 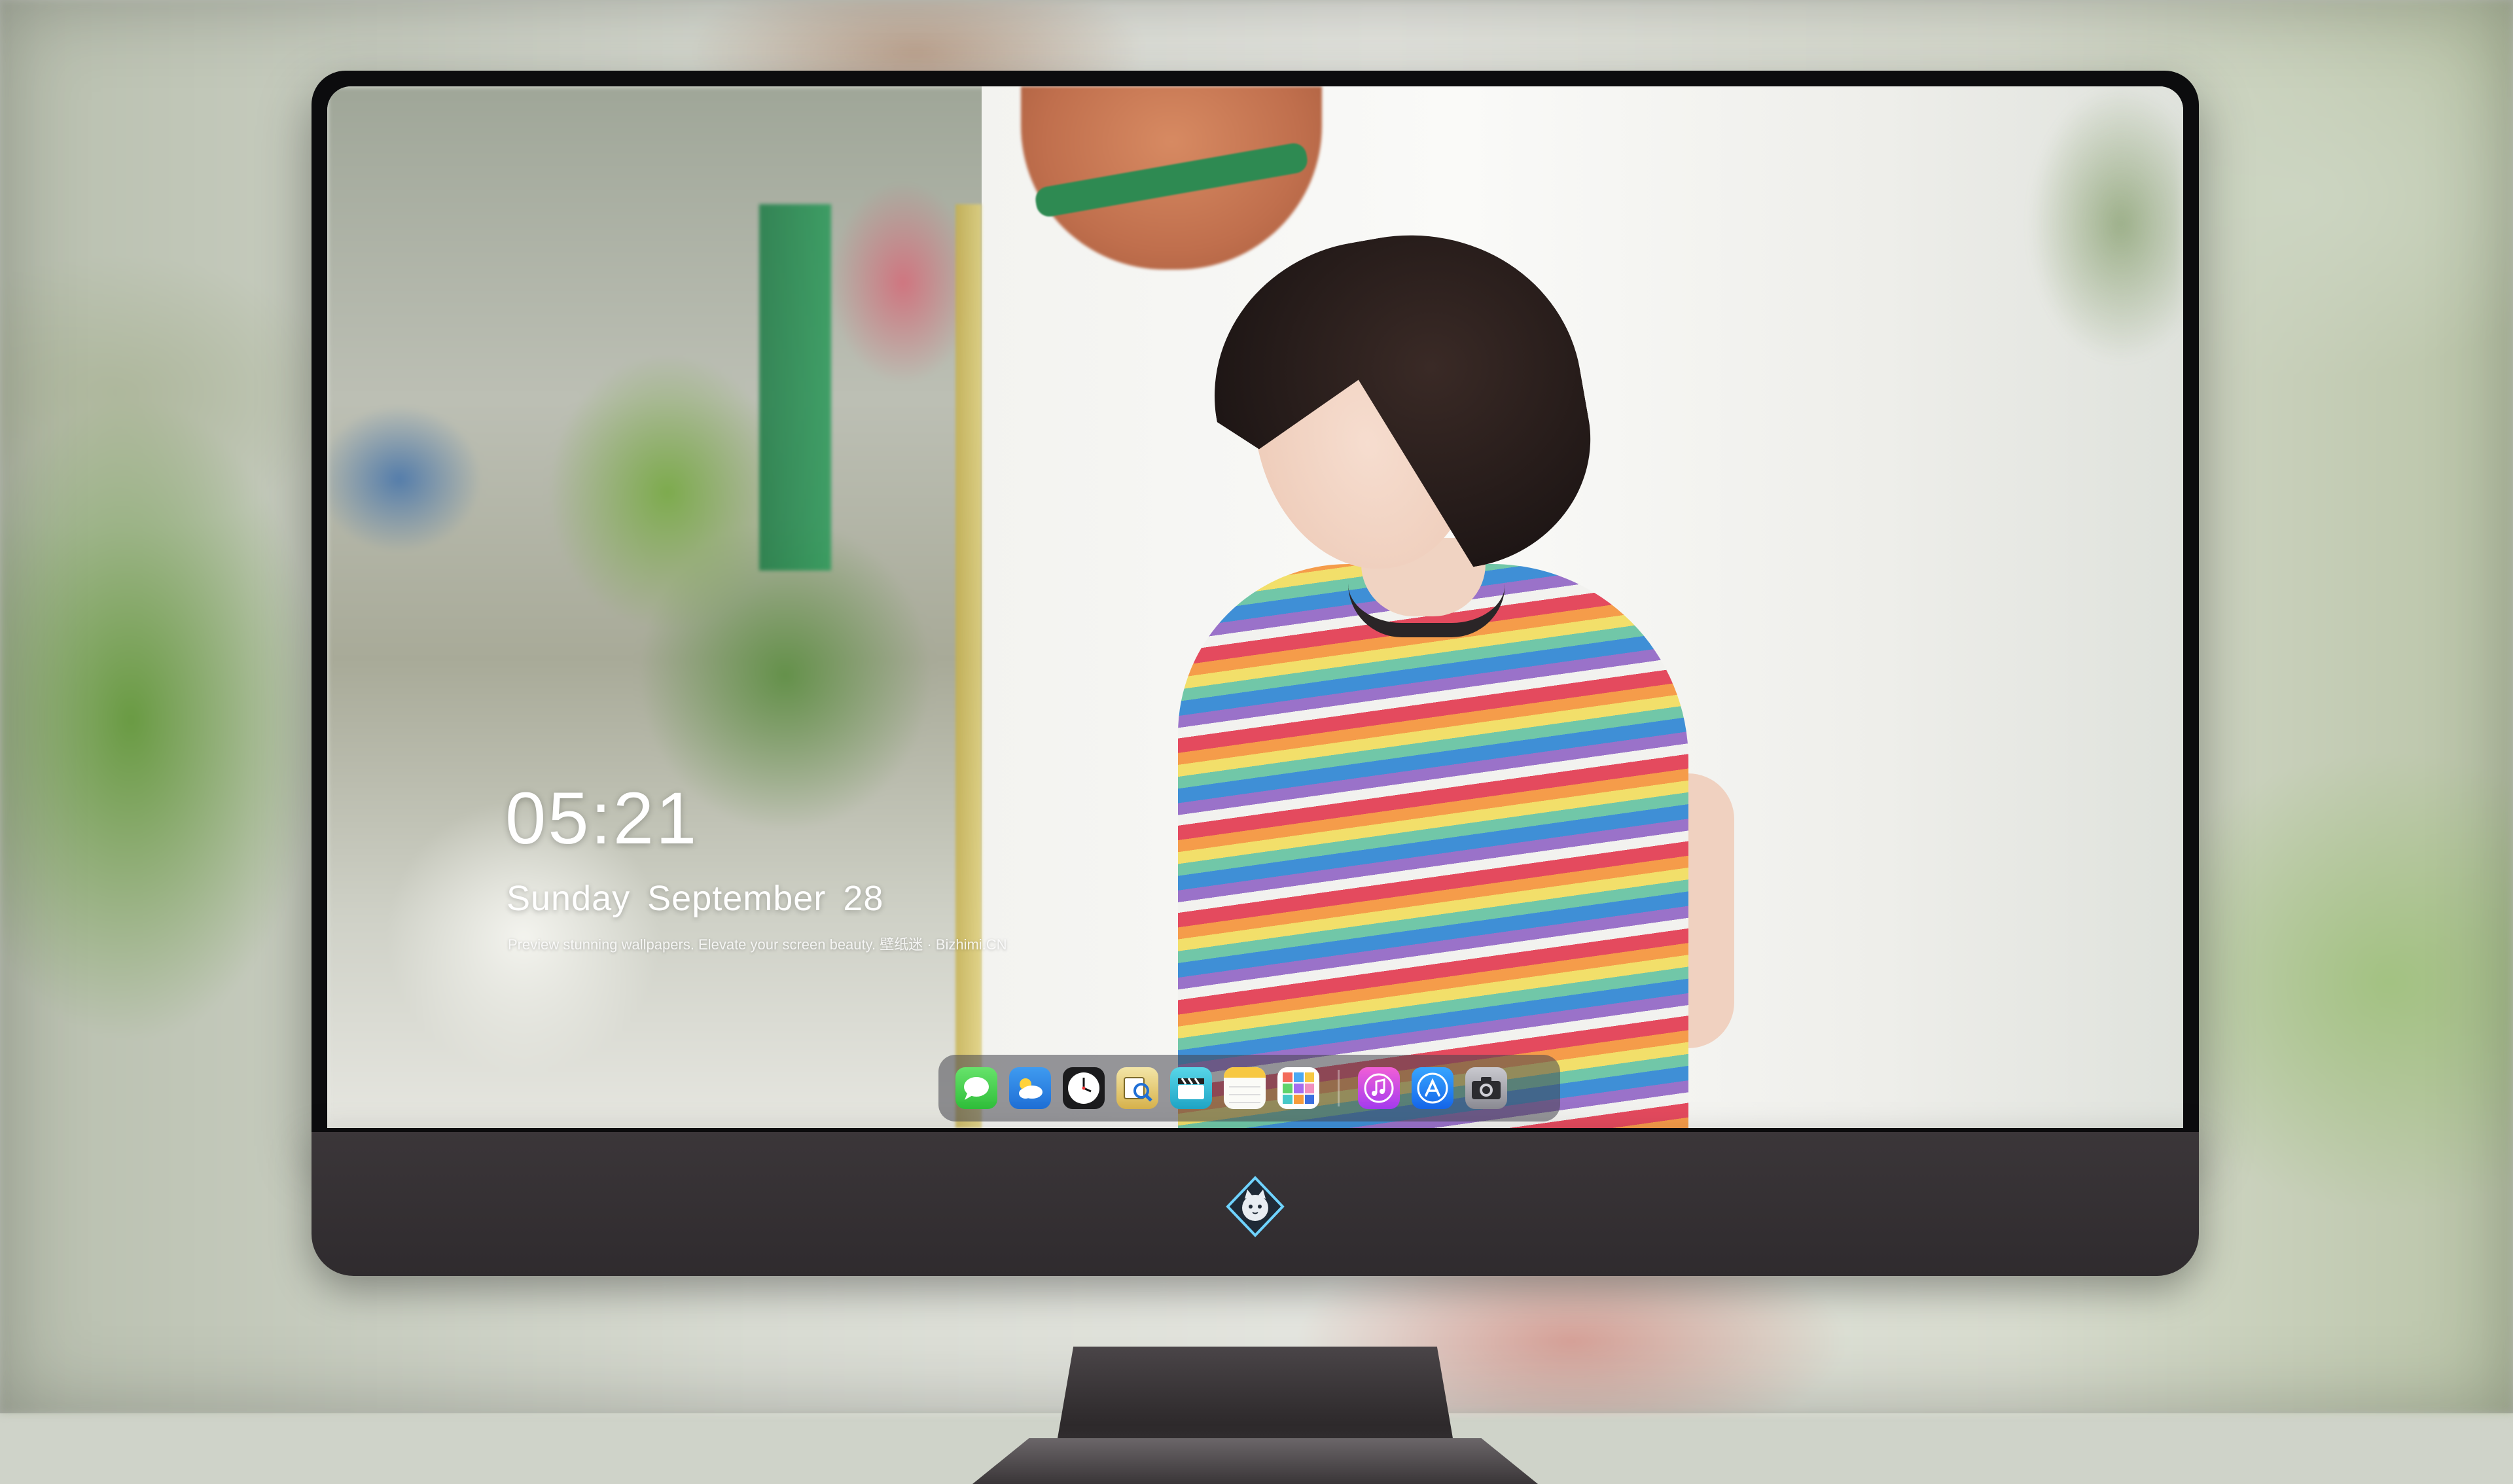 I want to click on dock, so click(x=1249, y=1089).